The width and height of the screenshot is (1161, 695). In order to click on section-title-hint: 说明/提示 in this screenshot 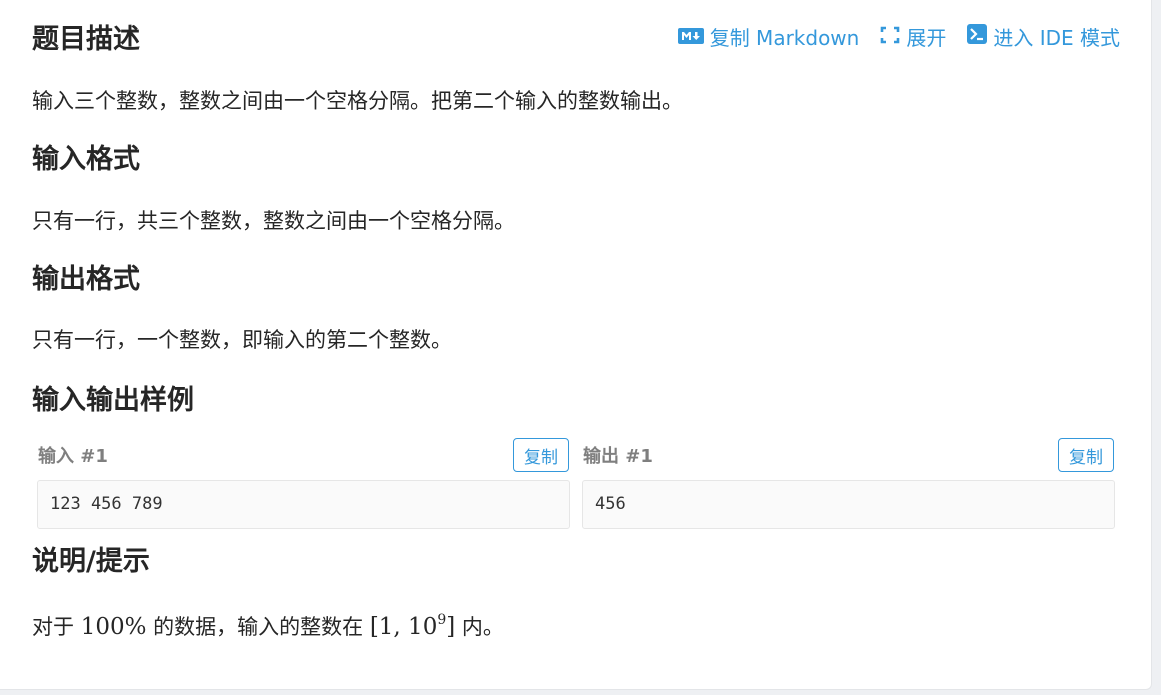, I will do `click(91, 561)`.